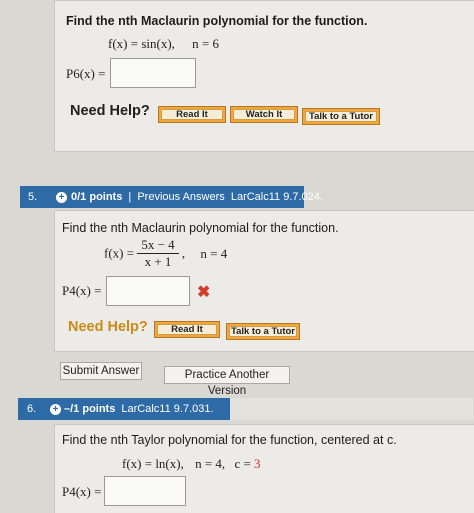 The image size is (474, 513). I want to click on q4-read-it-button: Read It, so click(192, 114).